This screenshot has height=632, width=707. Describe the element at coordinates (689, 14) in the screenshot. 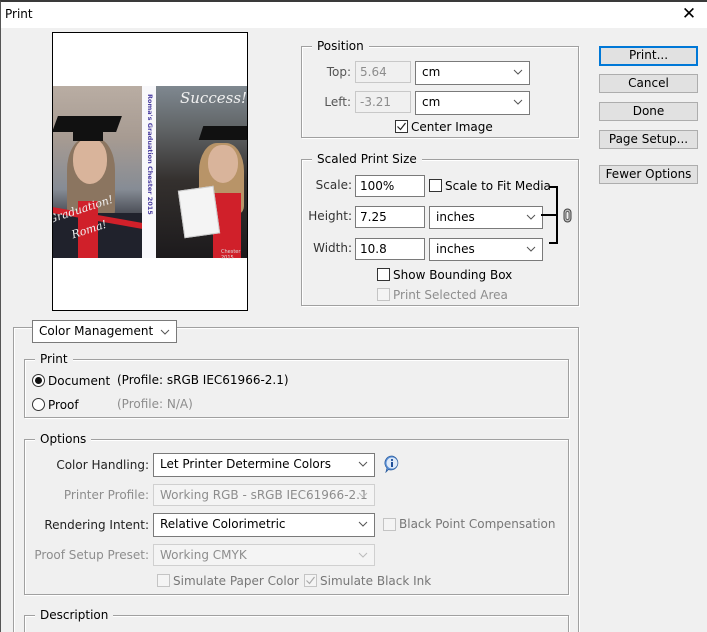

I see `close-icon: ✕` at that location.